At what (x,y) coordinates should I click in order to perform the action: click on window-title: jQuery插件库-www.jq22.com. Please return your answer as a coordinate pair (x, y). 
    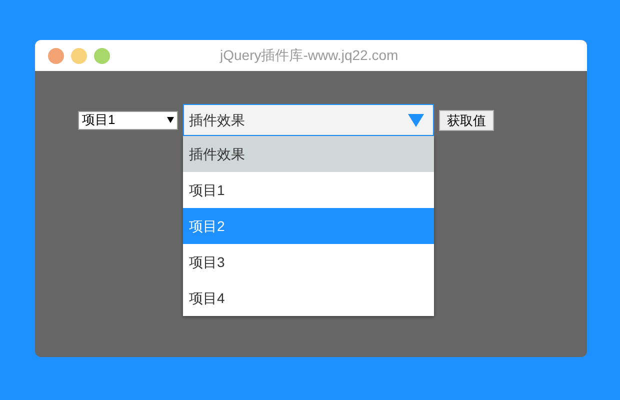
    Looking at the image, I should click on (309, 55).